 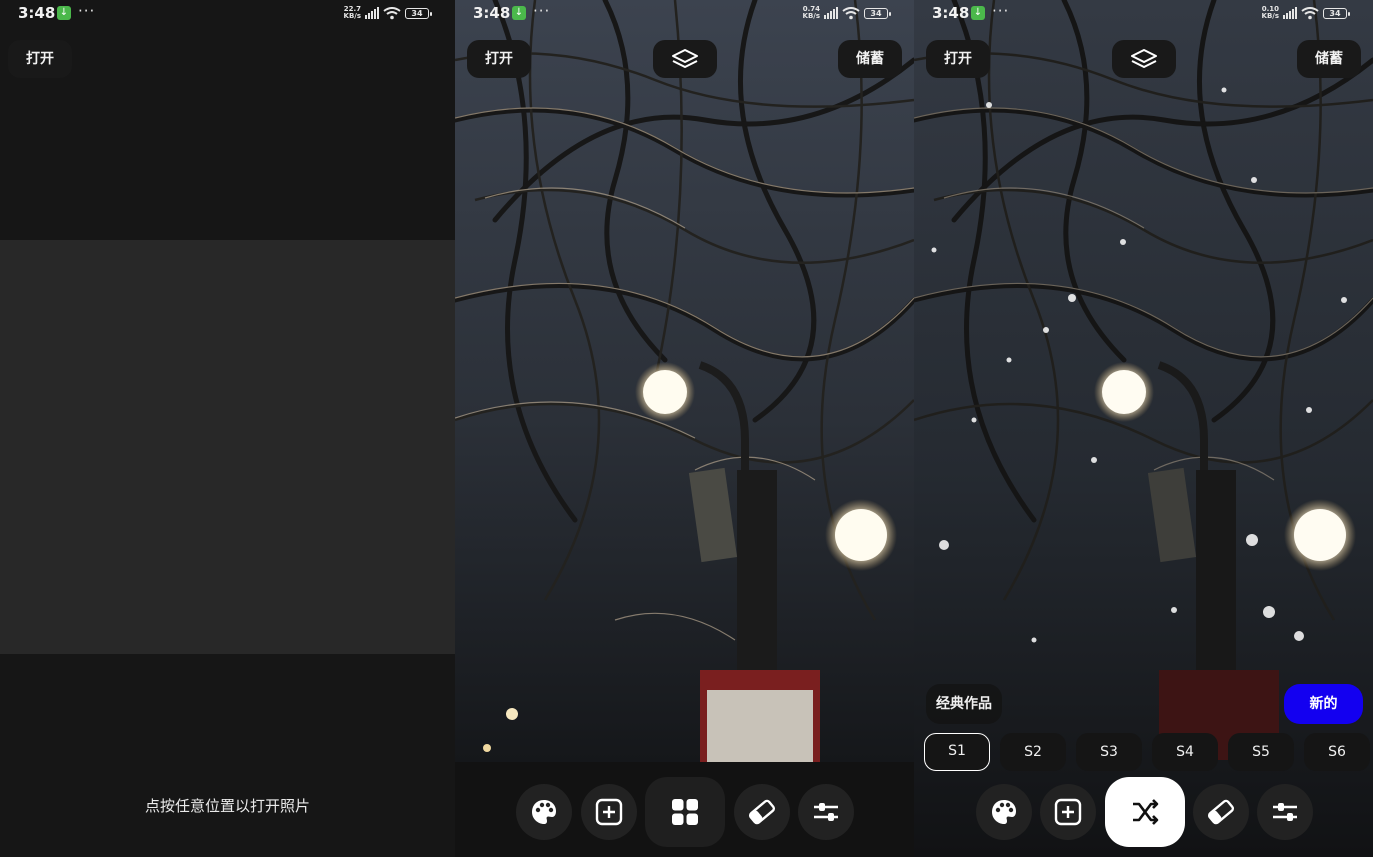 What do you see at coordinates (1323, 704) in the screenshot?
I see `new-button: 新的` at bounding box center [1323, 704].